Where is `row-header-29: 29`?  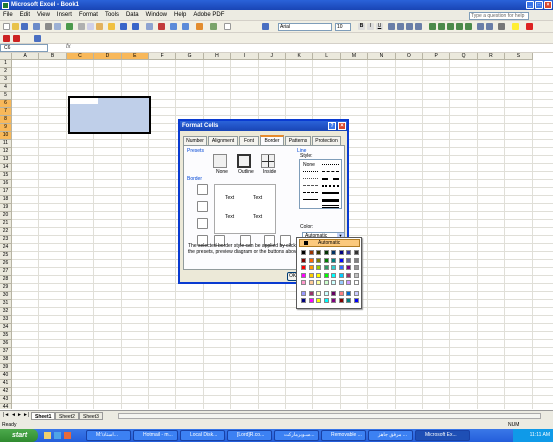
row-header-29: 29 is located at coordinates (6, 288).